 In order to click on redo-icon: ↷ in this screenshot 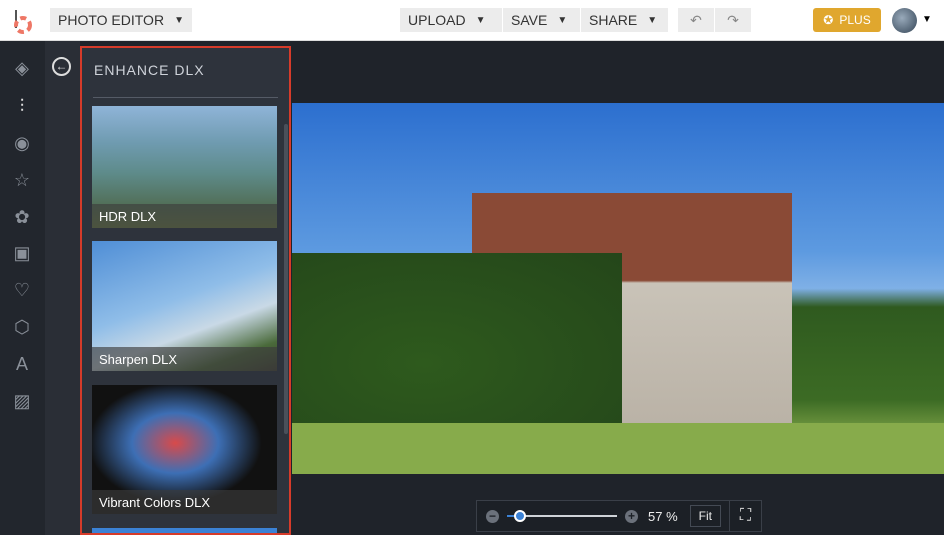, I will do `click(733, 19)`.